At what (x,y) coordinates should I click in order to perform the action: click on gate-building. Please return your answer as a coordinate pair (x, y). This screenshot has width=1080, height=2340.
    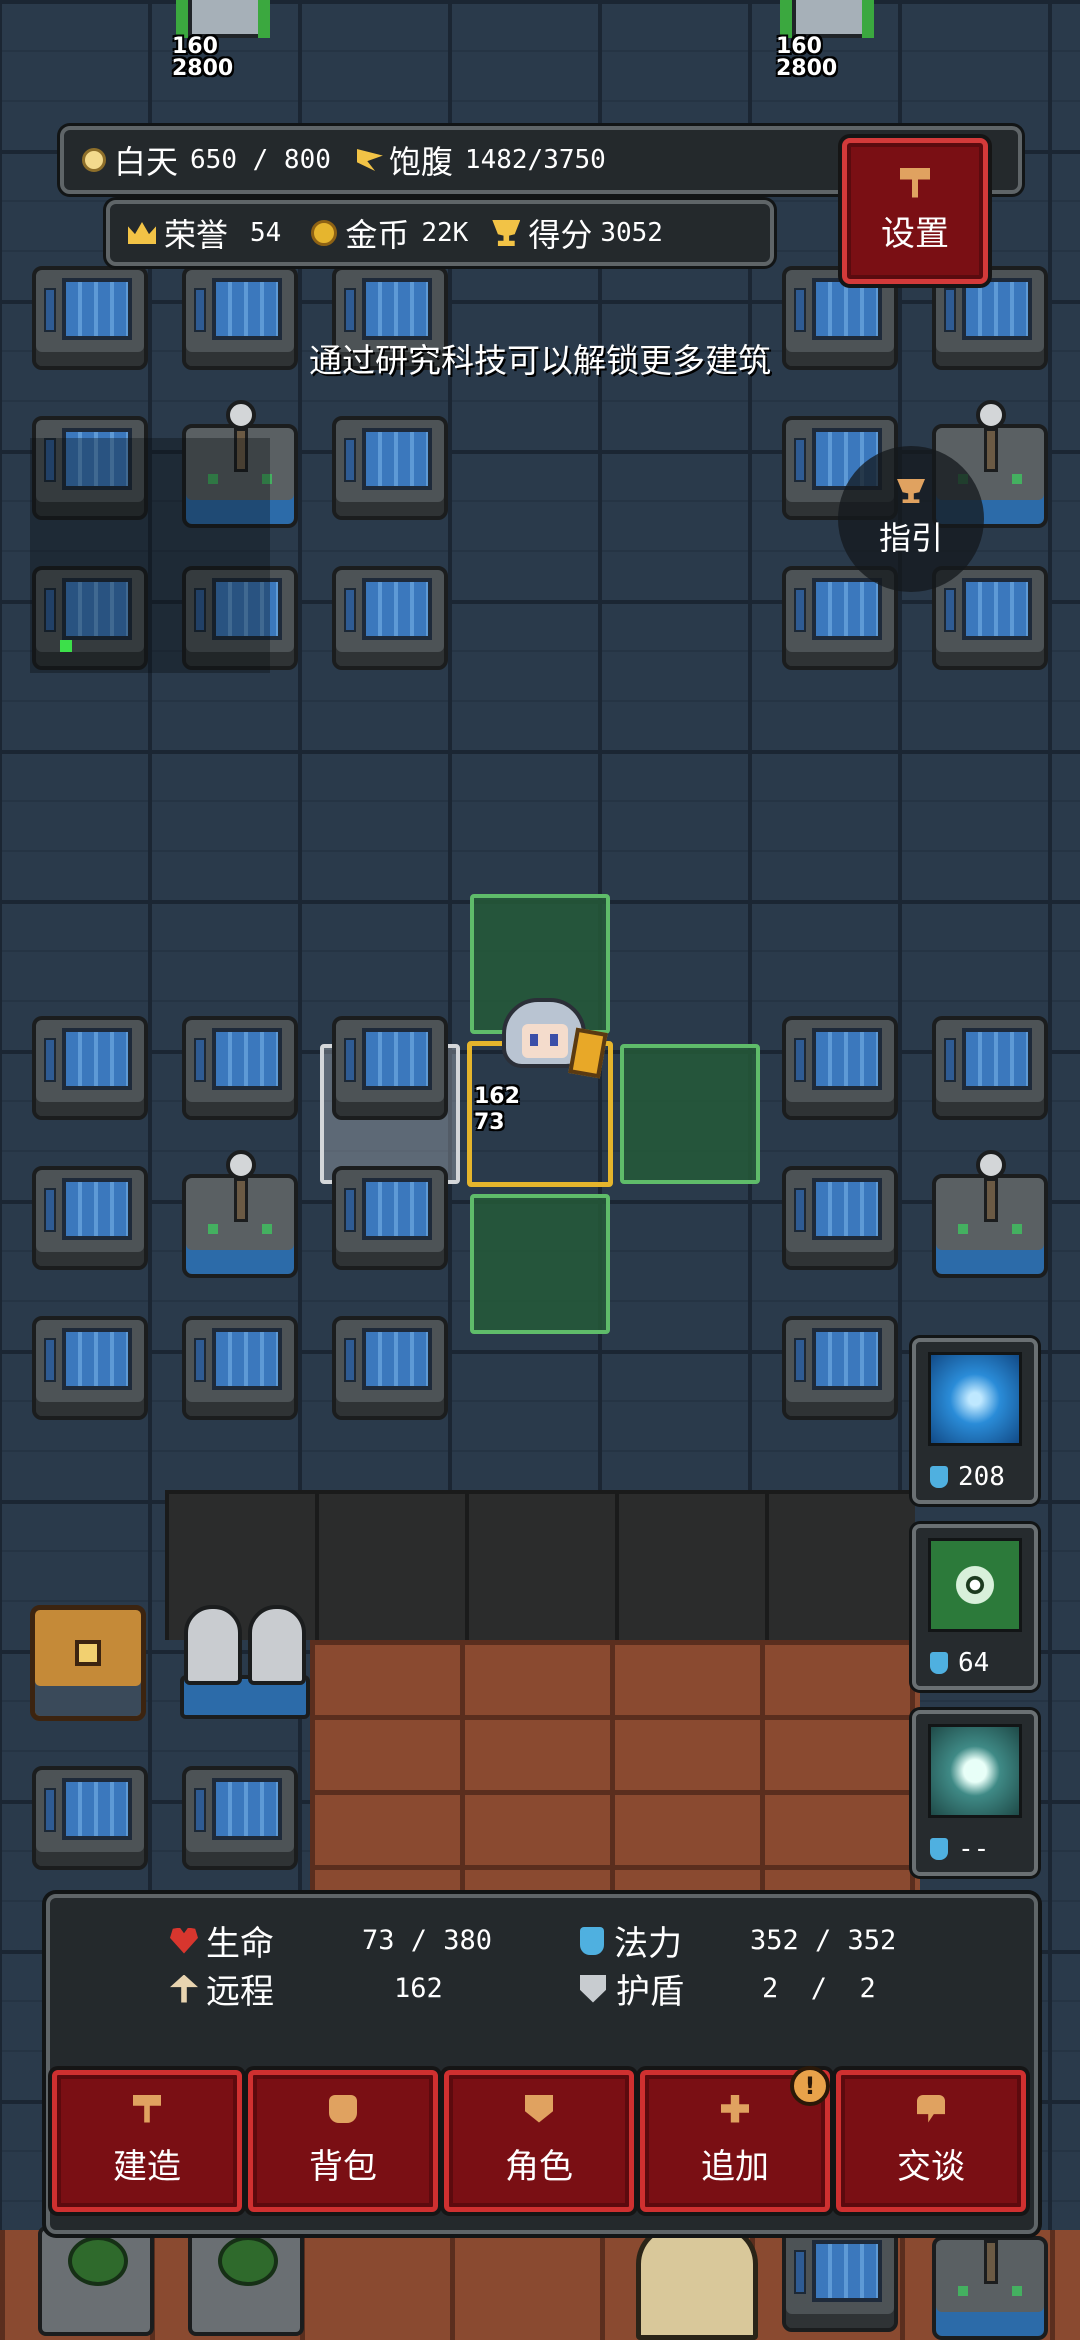
    Looking at the image, I should click on (697, 2282).